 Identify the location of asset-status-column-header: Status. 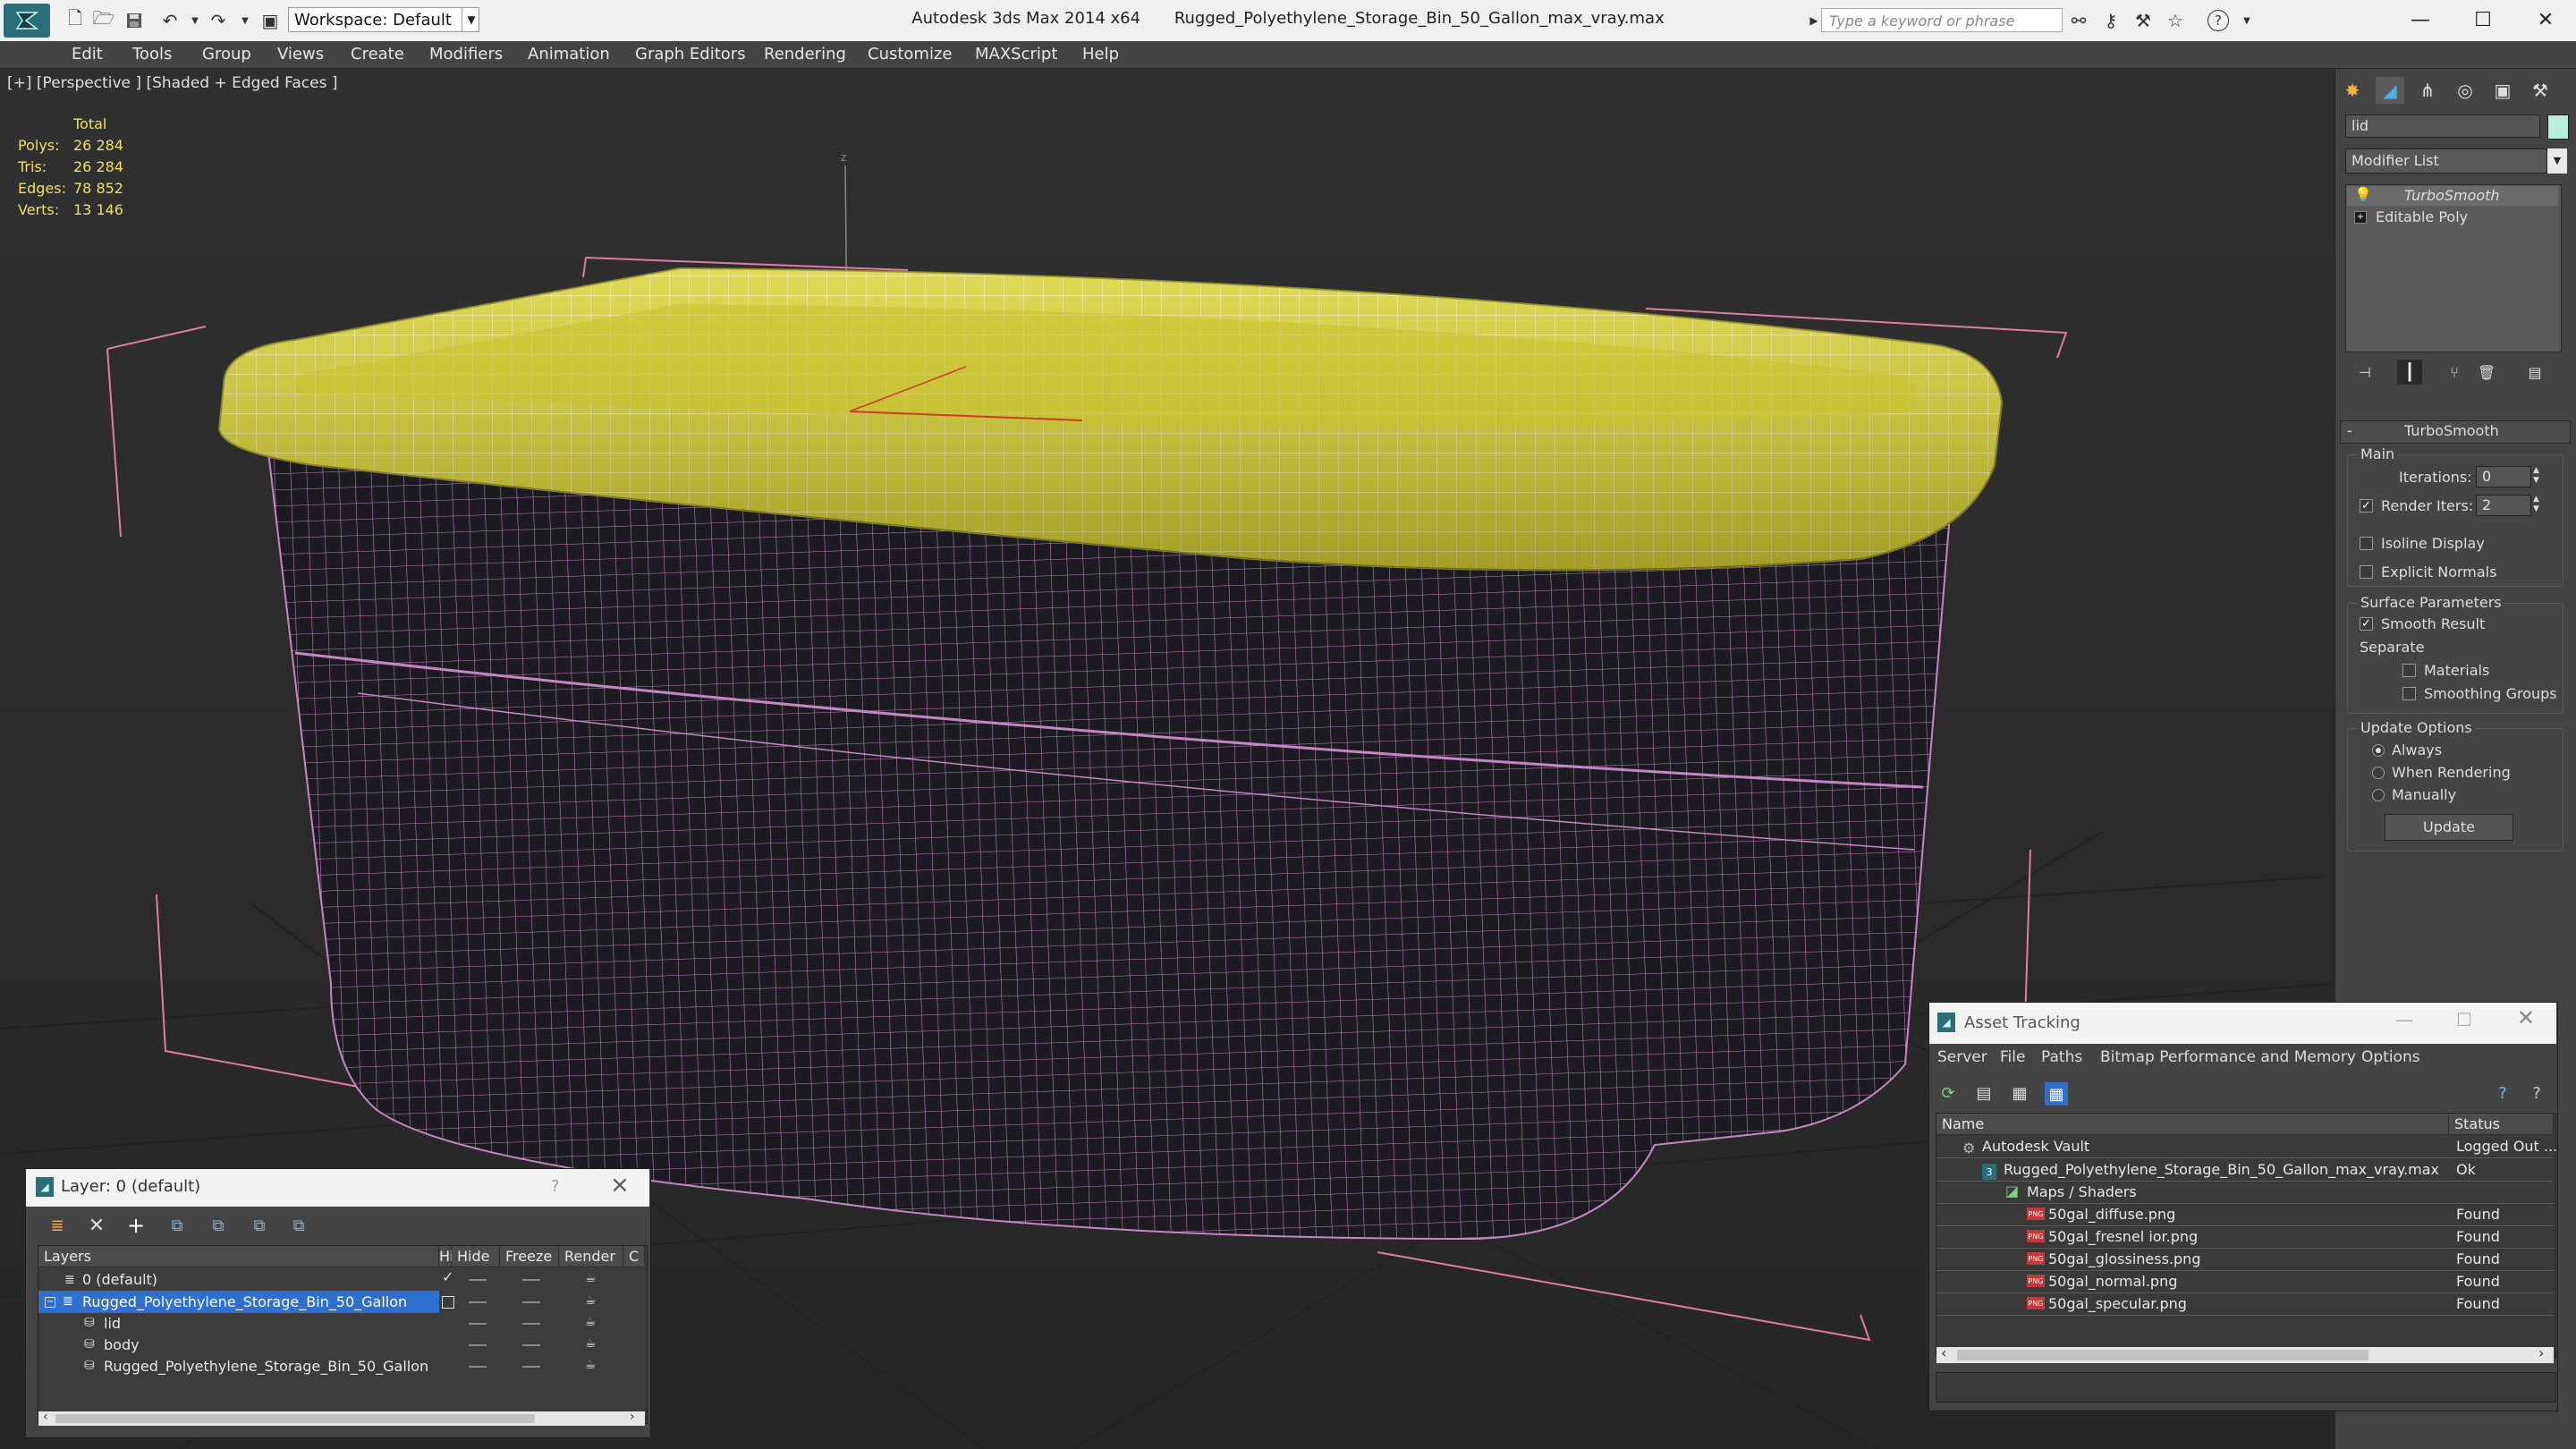
(2501, 1124).